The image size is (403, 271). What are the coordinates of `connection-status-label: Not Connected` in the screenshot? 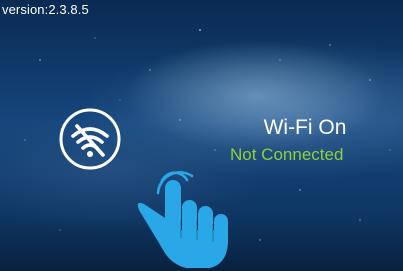 It's located at (287, 154).